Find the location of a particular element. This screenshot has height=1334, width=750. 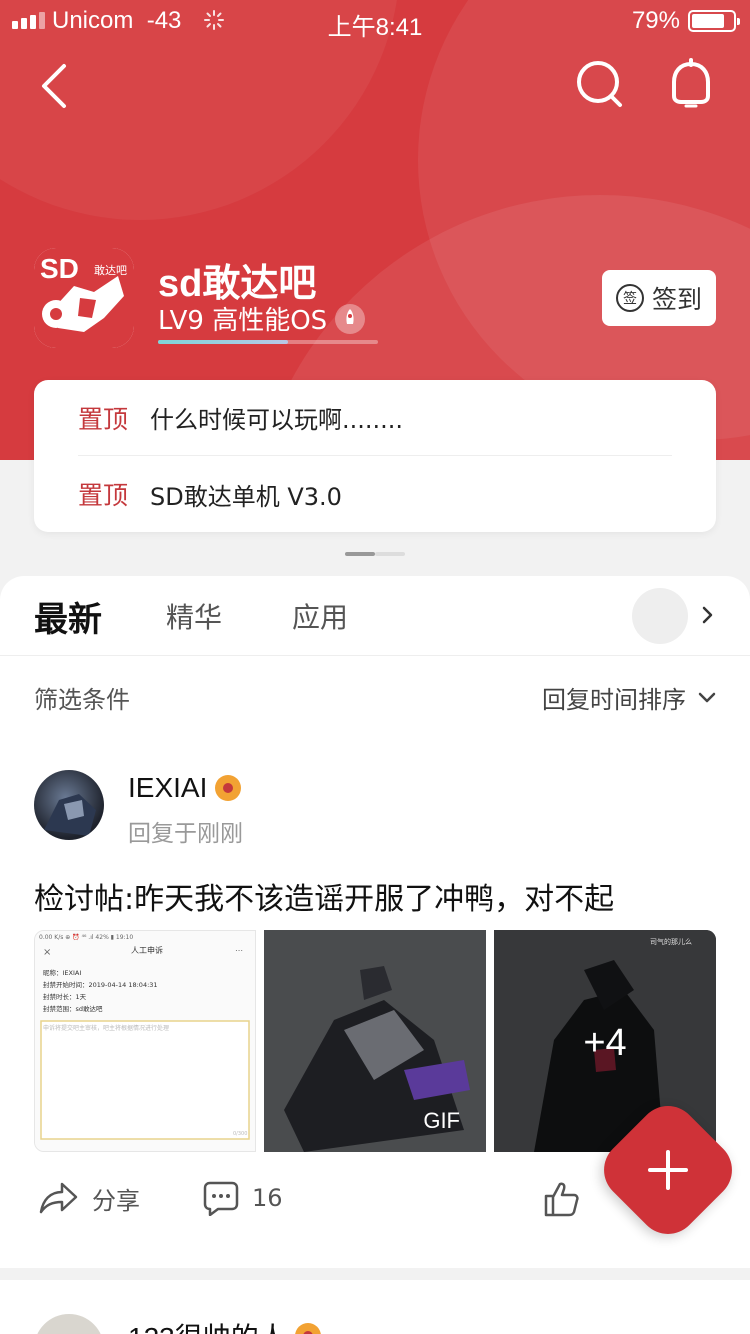

svg-text: 昵称：IEXIAI is located at coordinates (62, 972).